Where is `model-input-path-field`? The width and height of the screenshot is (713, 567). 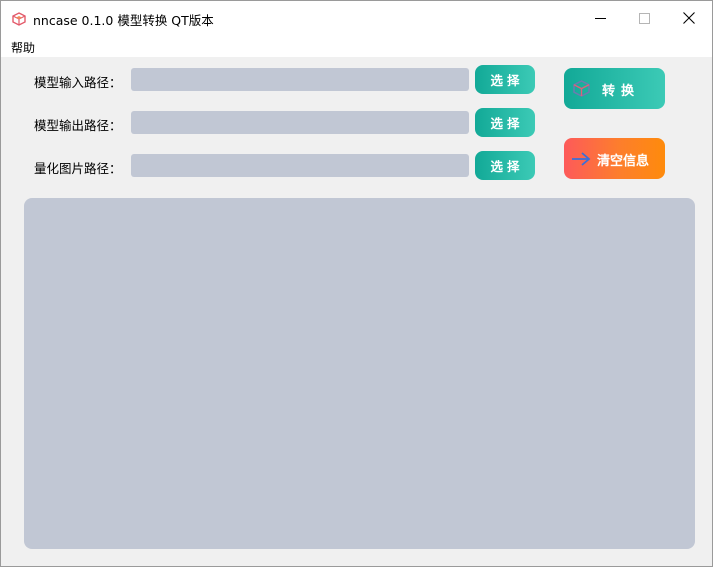 model-input-path-field is located at coordinates (300, 79).